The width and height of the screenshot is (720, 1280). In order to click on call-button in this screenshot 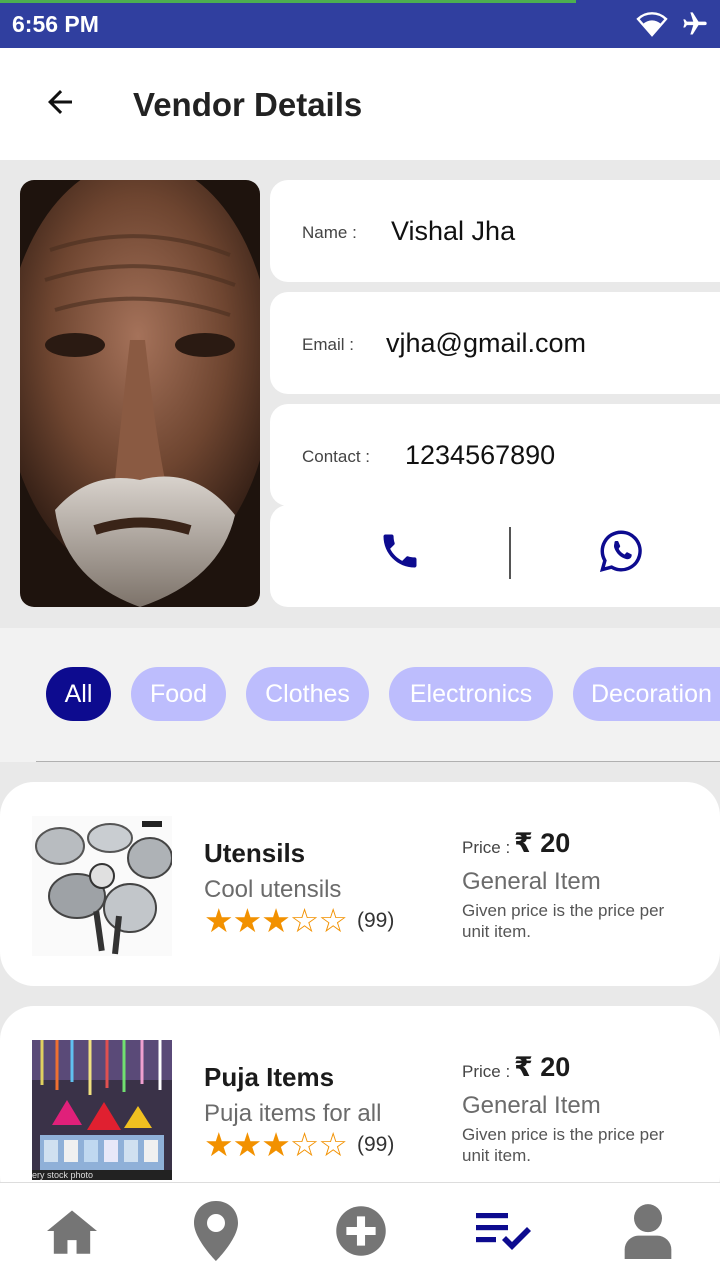, I will do `click(400, 553)`.